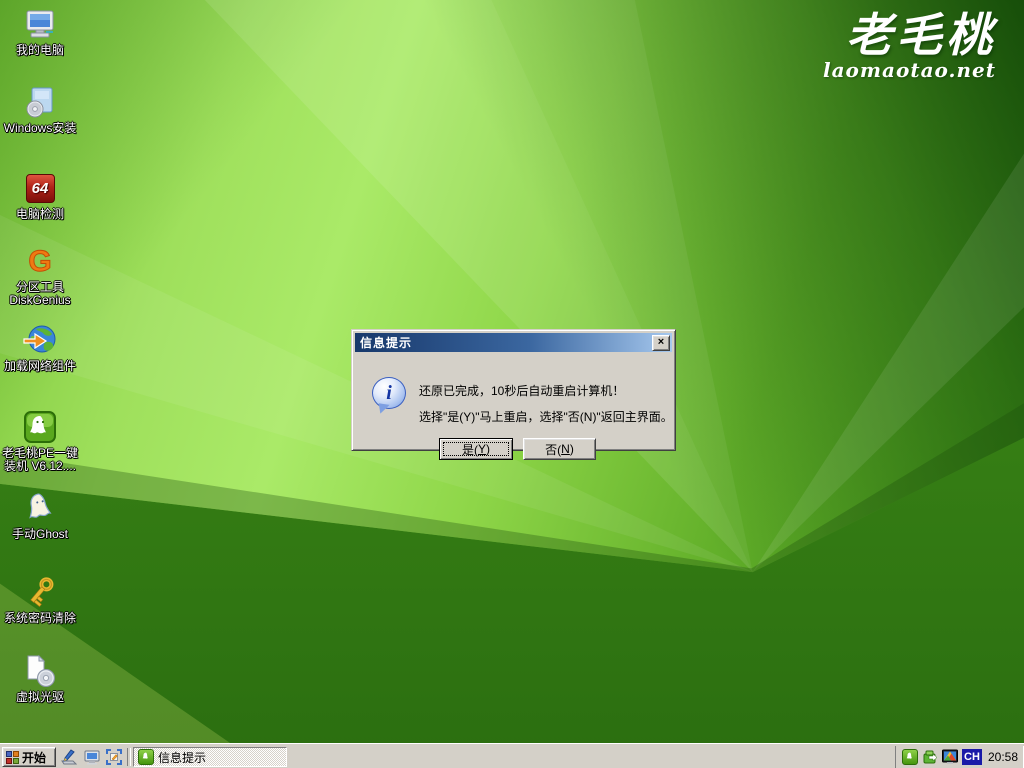 Image resolution: width=1024 pixels, height=768 pixels. What do you see at coordinates (522, 391) in the screenshot?
I see `dialog-message-line1: 还原已完成，10秒后自动重启计算机！` at bounding box center [522, 391].